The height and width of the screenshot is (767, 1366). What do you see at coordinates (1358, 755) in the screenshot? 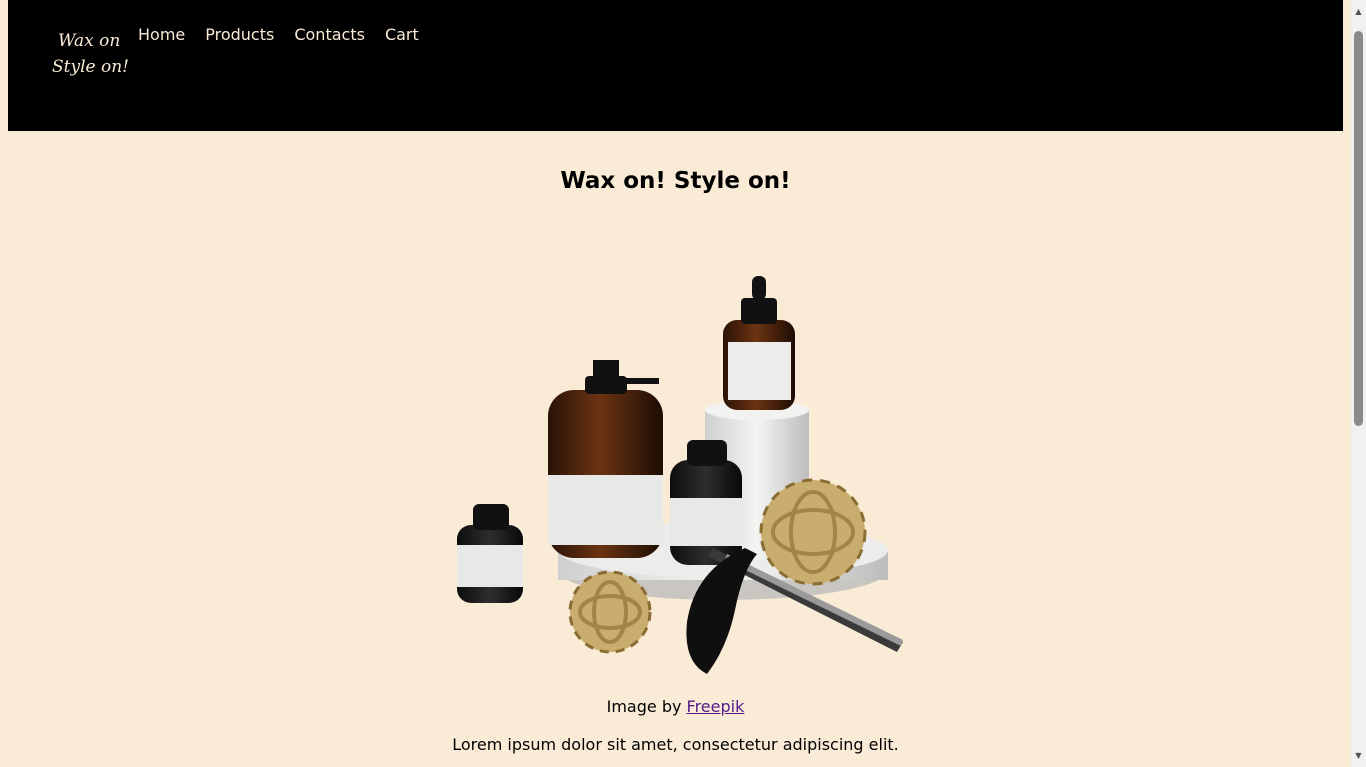
I see `scroll-down-icon: ▼` at bounding box center [1358, 755].